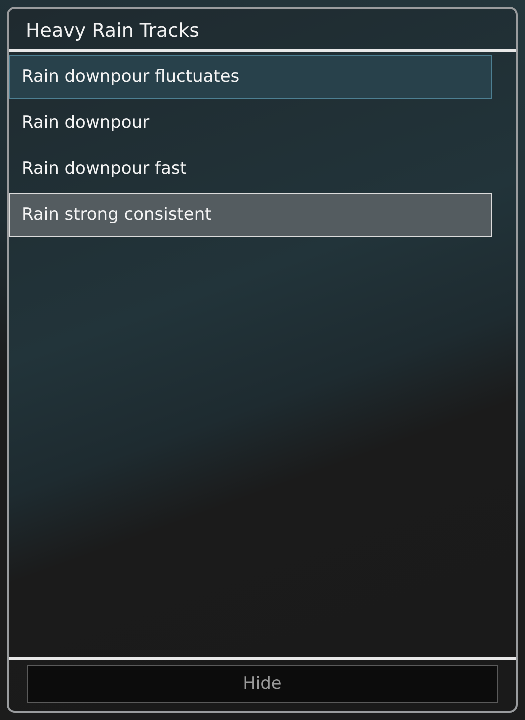 This screenshot has width=525, height=720. Describe the element at coordinates (250, 215) in the screenshot. I see `track-item: Rain strong consistent` at that location.